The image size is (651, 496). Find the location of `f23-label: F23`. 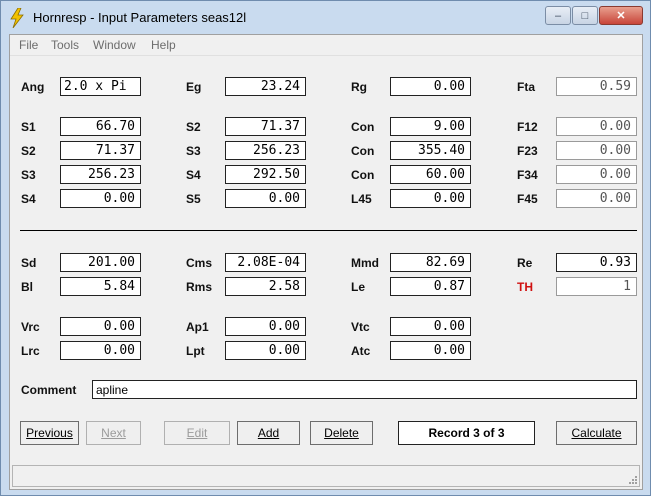

f23-label: F23 is located at coordinates (527, 151).